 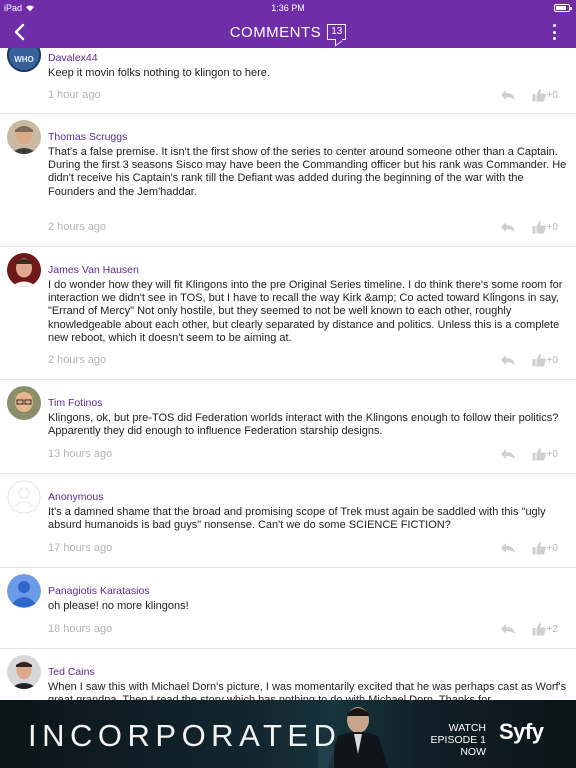 What do you see at coordinates (458, 746) in the screenshot?
I see `ad-cta-line-2: EPISODE 1 NOW` at bounding box center [458, 746].